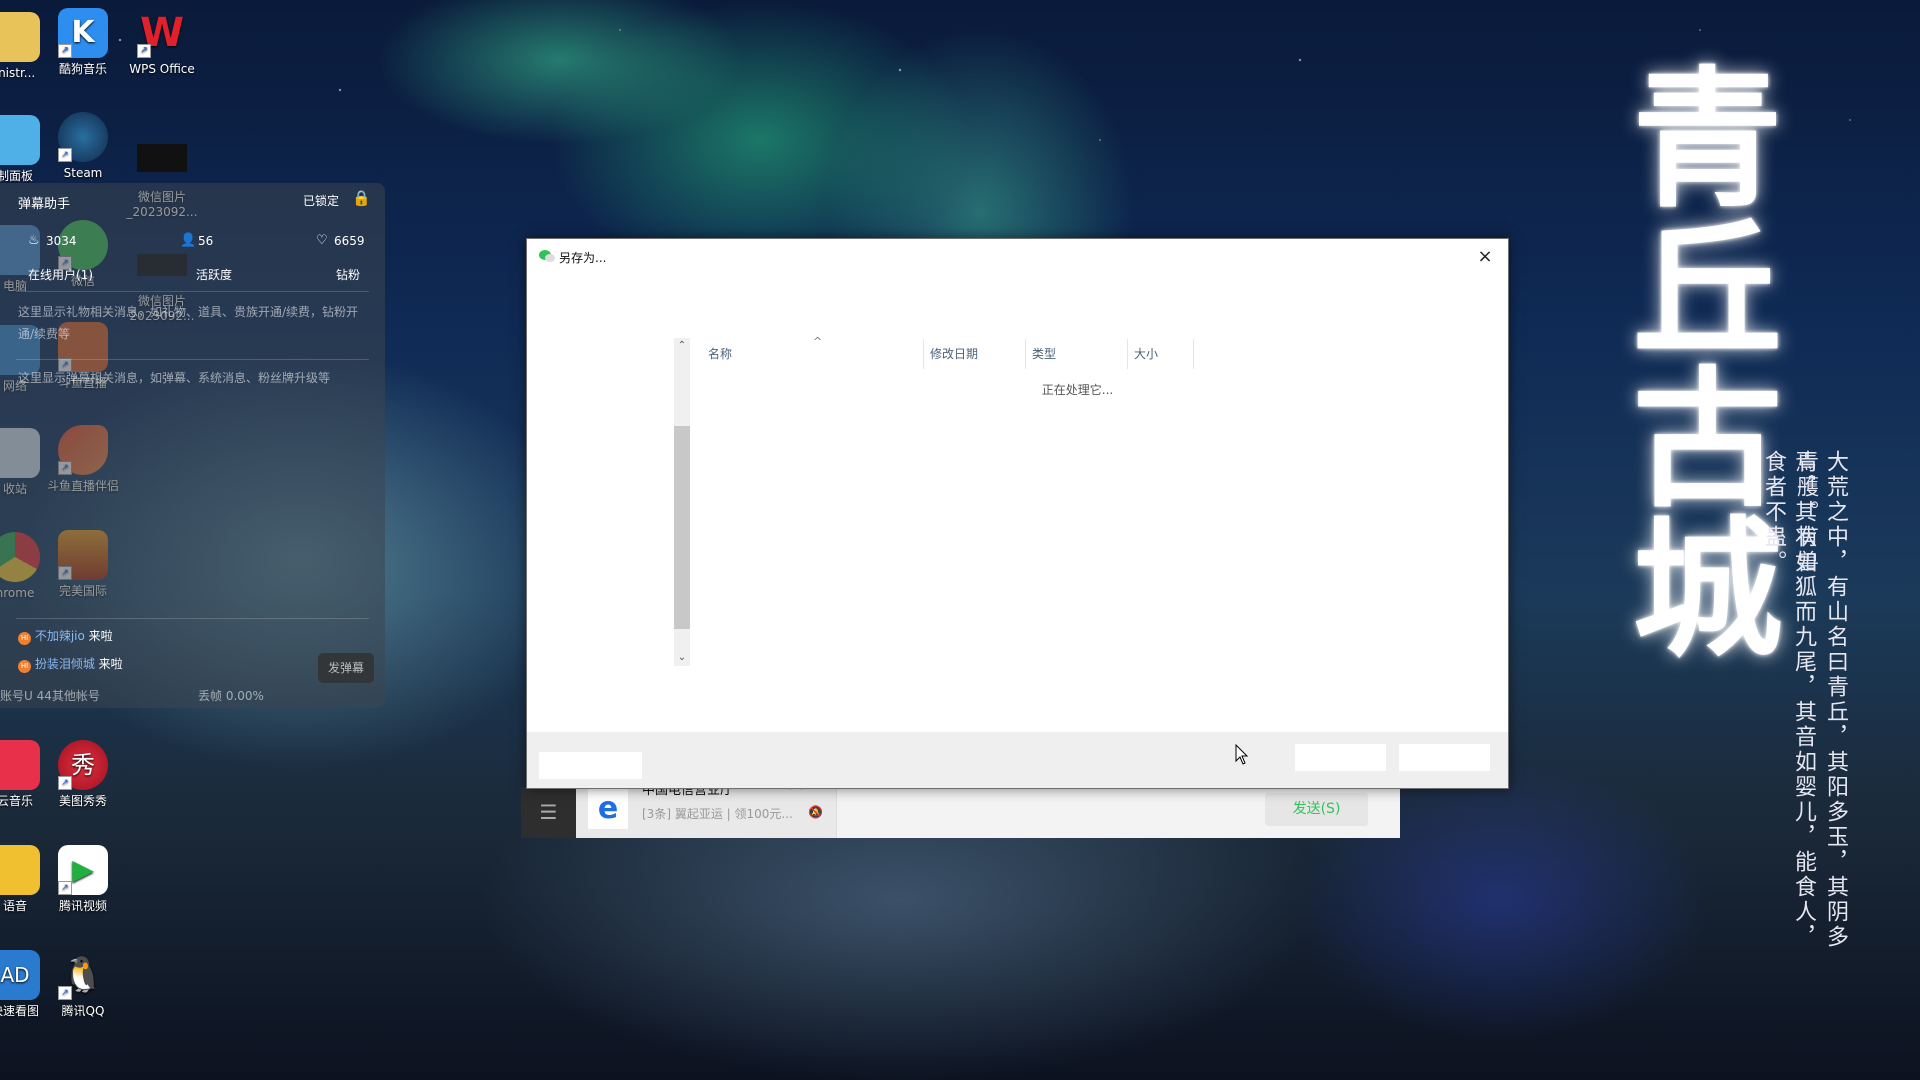 The image size is (1920, 1080). Describe the element at coordinates (1316, 809) in the screenshot. I see `send-button: 发送(S)` at that location.